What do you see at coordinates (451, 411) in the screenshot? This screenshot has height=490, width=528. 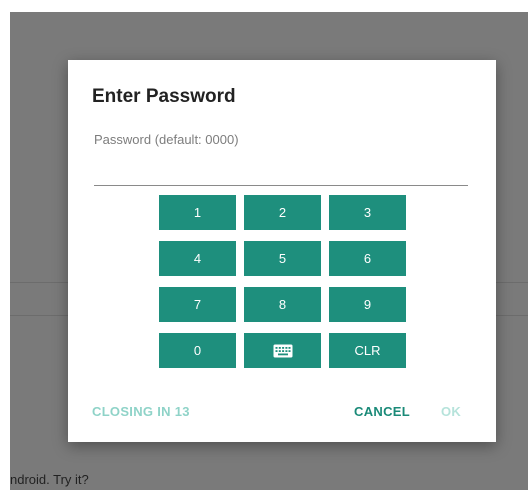 I see `ok-button: OK` at bounding box center [451, 411].